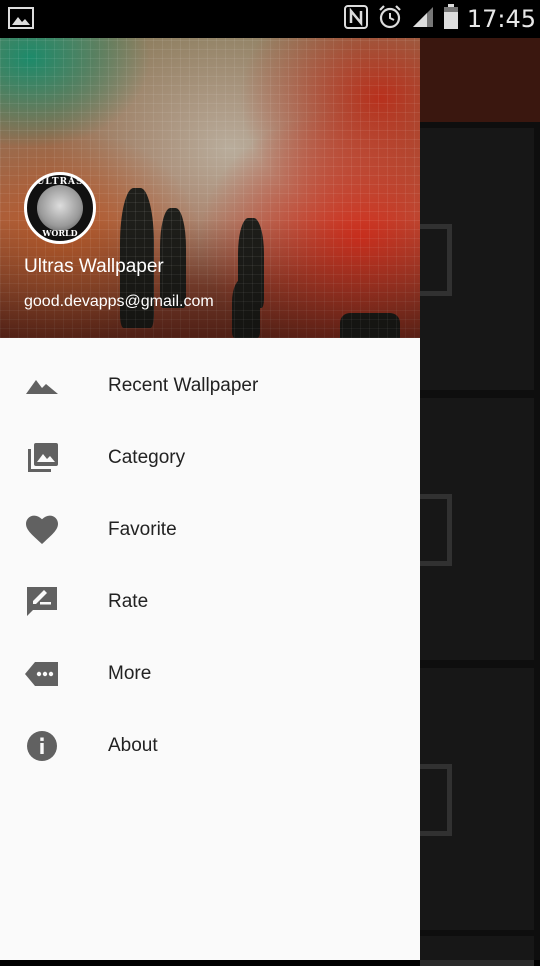  Describe the element at coordinates (501, 19) in the screenshot. I see `status-time: 17:45` at that location.